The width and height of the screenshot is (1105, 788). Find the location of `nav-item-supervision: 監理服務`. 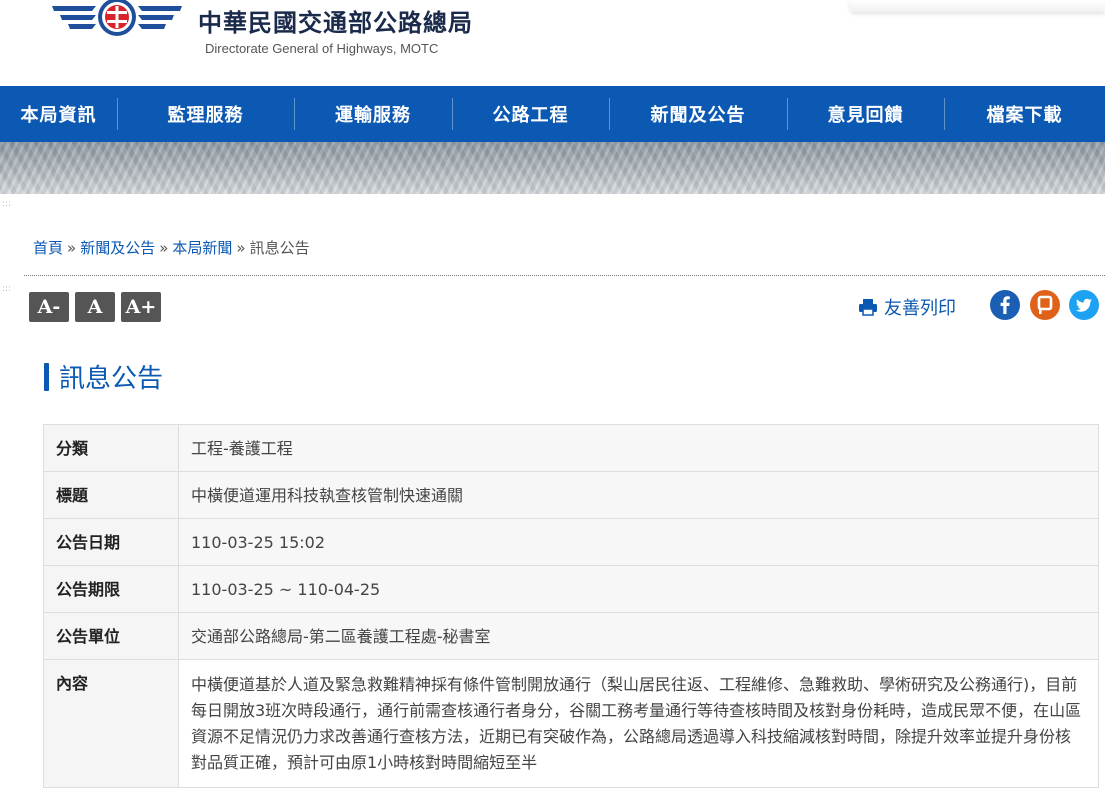

nav-item-supervision: 監理服務 is located at coordinates (205, 114).